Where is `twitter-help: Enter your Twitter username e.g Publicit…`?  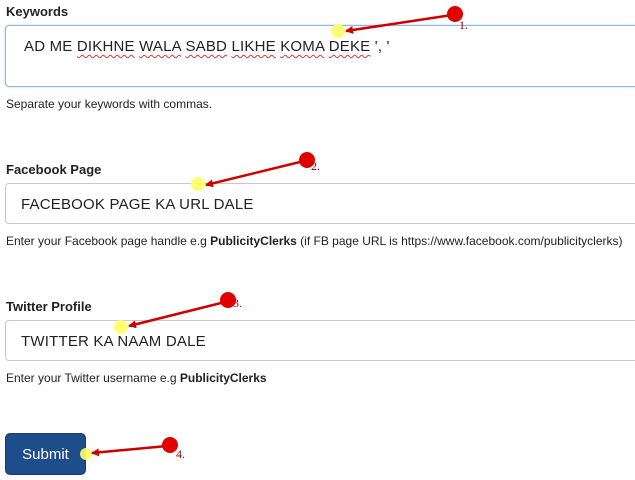 twitter-help: Enter your Twitter username e.g Publicit… is located at coordinates (136, 378).